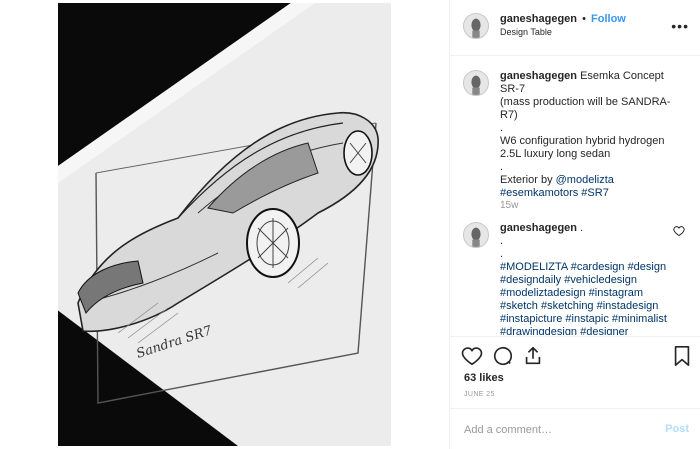 This screenshot has width=700, height=449. What do you see at coordinates (538, 19) in the screenshot?
I see `username-link: ganeshagegen` at bounding box center [538, 19].